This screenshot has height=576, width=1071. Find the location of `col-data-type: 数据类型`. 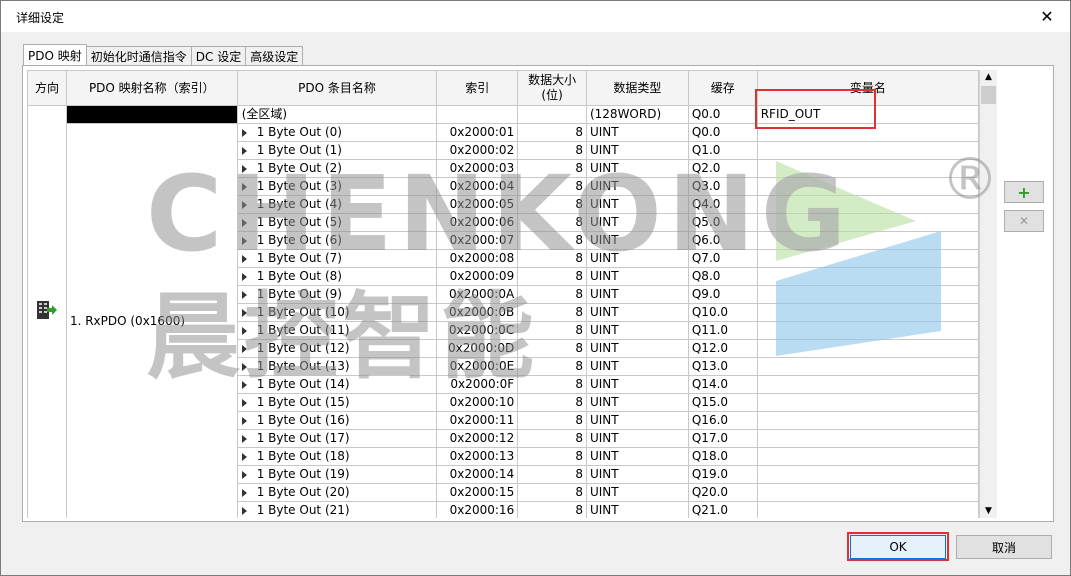

col-data-type: 数据类型 is located at coordinates (637, 88).